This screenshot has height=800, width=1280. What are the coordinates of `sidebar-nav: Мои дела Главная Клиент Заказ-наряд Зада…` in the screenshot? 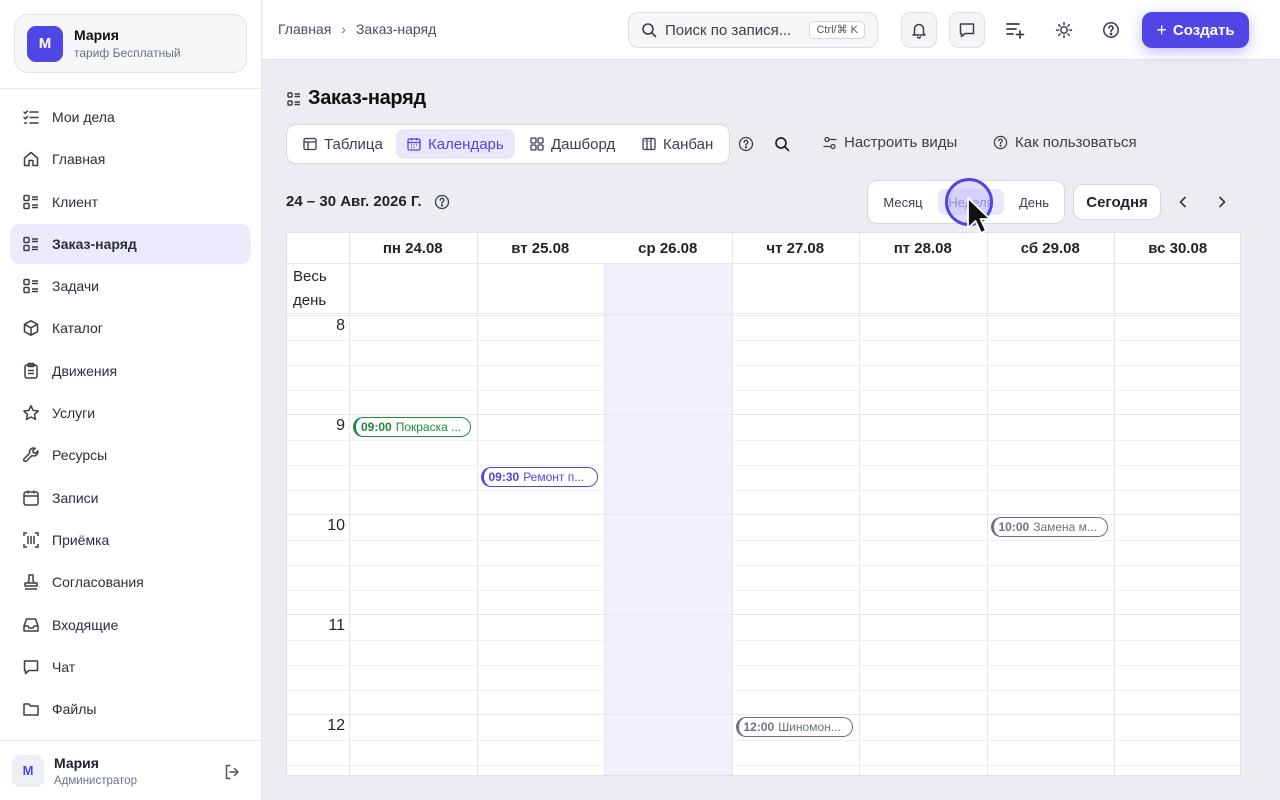 It's located at (130, 414).